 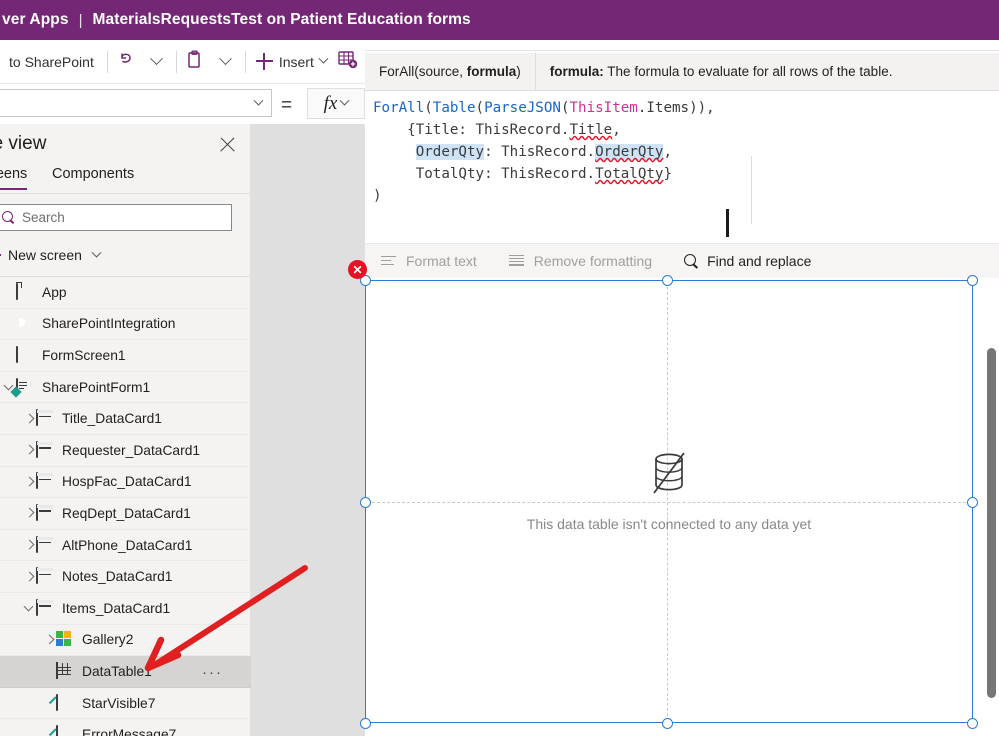 What do you see at coordinates (25, 291) in the screenshot?
I see `app-icon` at bounding box center [25, 291].